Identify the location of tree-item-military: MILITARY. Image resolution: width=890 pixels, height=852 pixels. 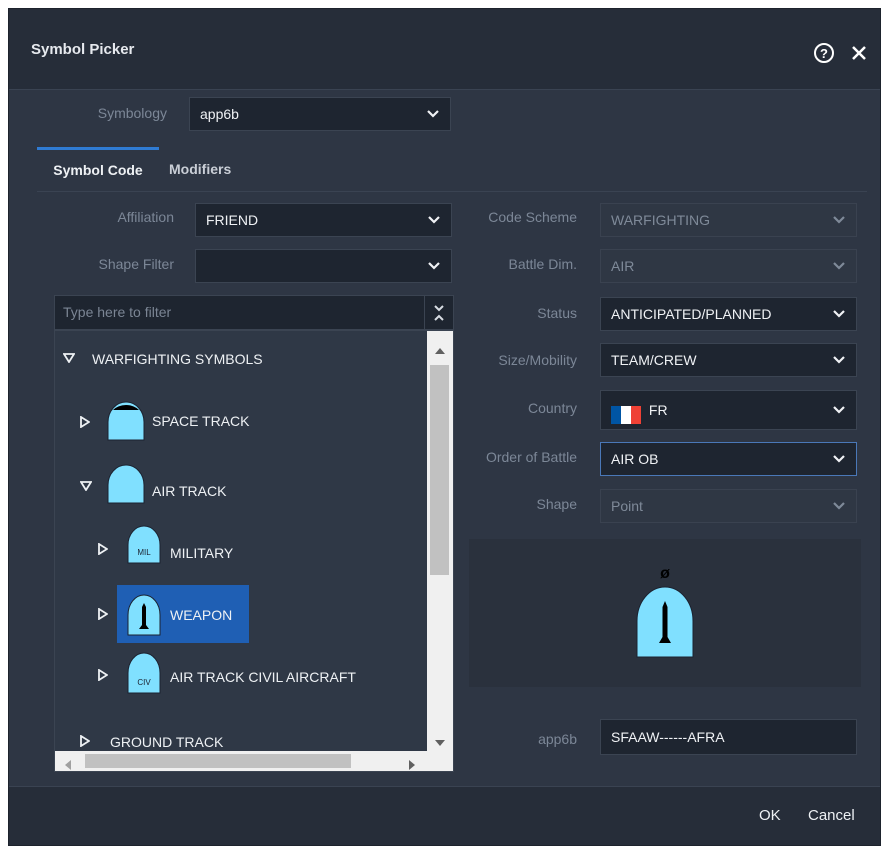
(201, 553).